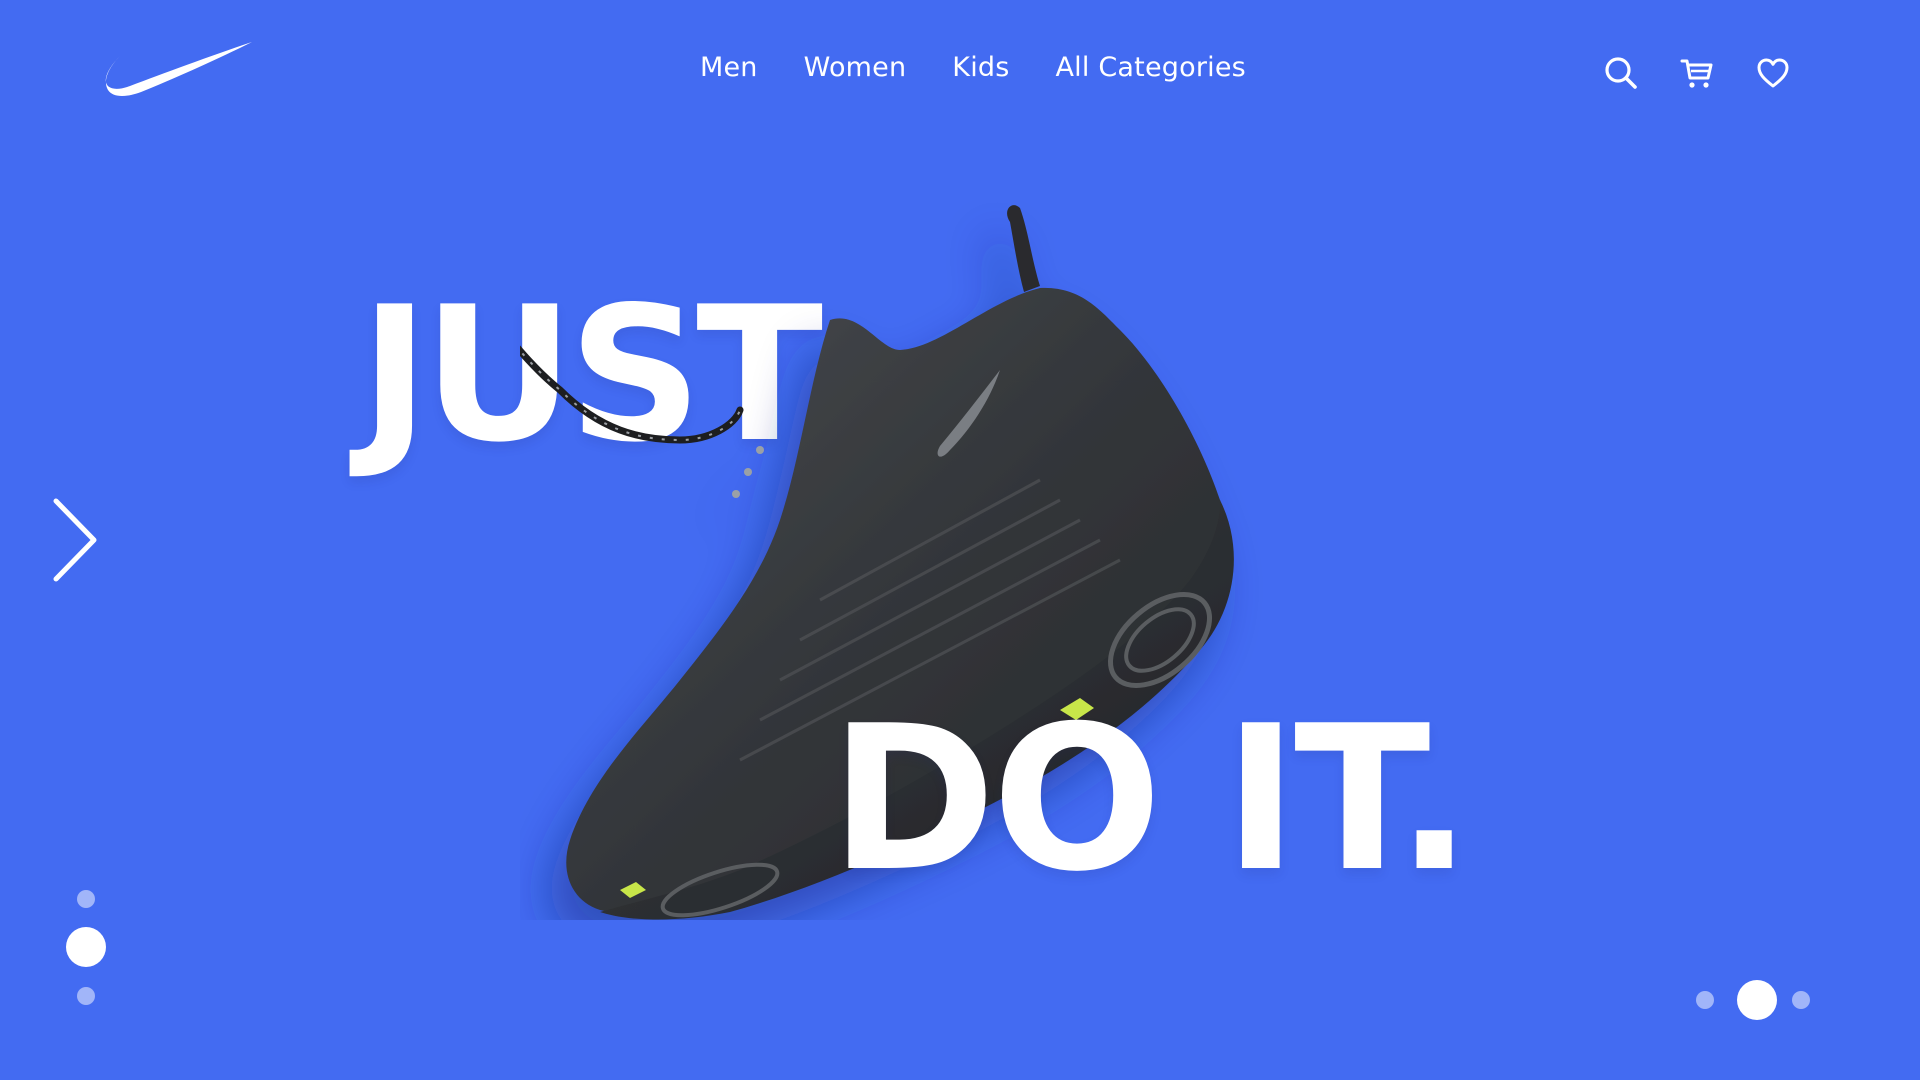  Describe the element at coordinates (729, 68) in the screenshot. I see `nav-item-men: Men` at that location.